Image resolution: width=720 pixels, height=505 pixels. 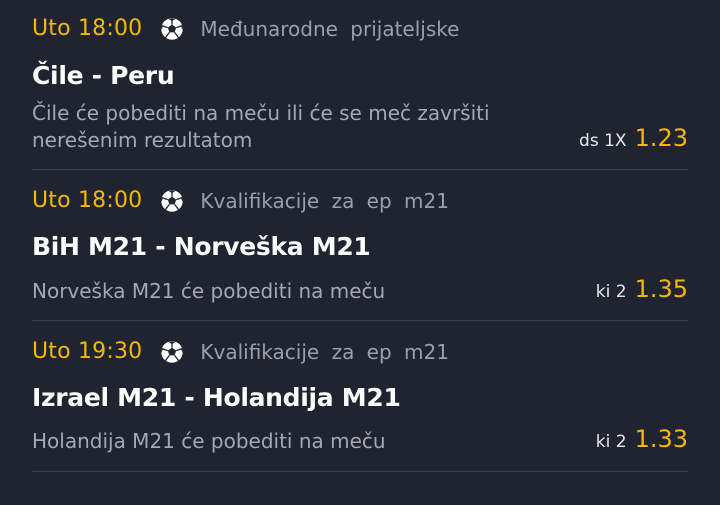 I want to click on bet-pick: ds 1X 1.23, so click(x=633, y=138).